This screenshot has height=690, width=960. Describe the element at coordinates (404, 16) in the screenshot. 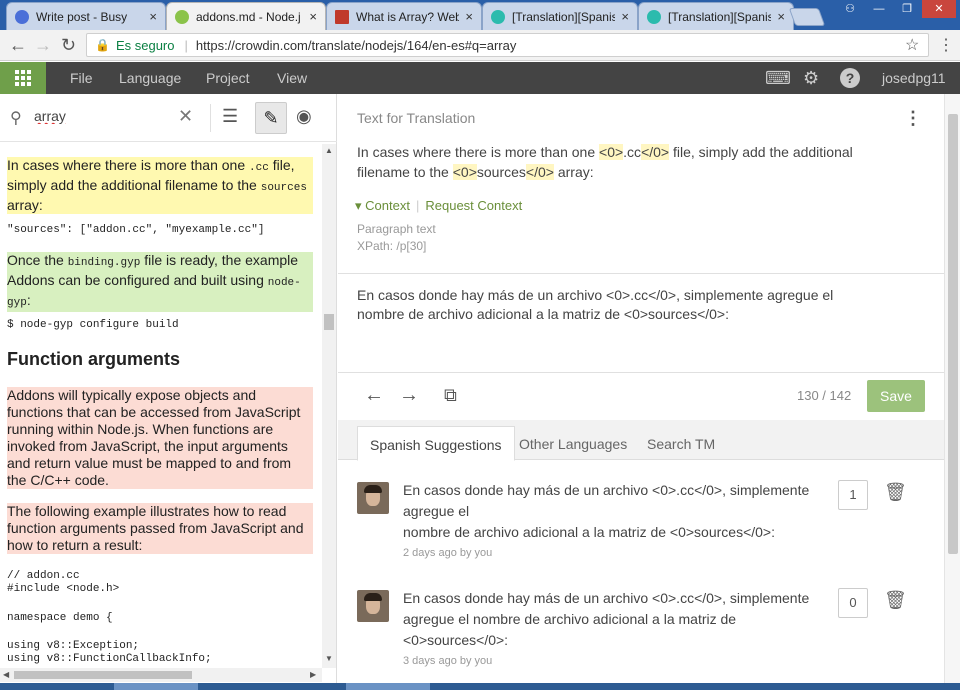

I see `browser-tab: What is Array? Web ×` at that location.